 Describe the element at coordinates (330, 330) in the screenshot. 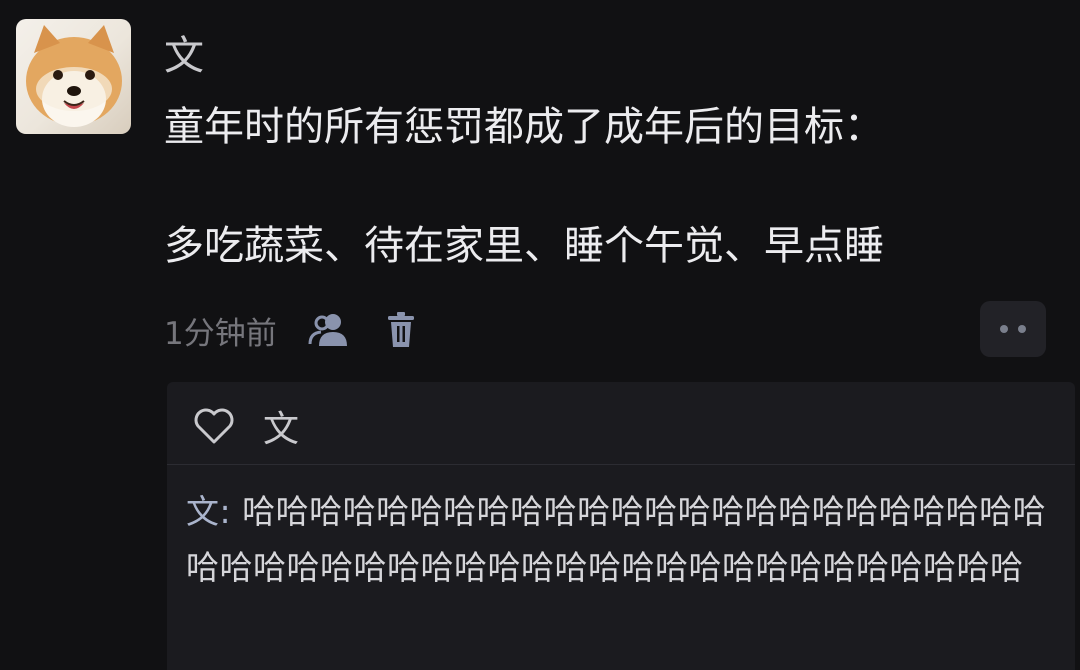

I see `friends-visibility-icon` at that location.